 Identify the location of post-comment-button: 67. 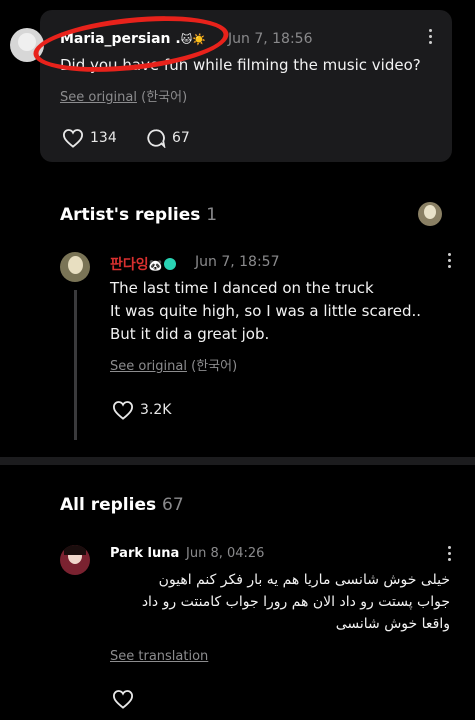
(168, 138).